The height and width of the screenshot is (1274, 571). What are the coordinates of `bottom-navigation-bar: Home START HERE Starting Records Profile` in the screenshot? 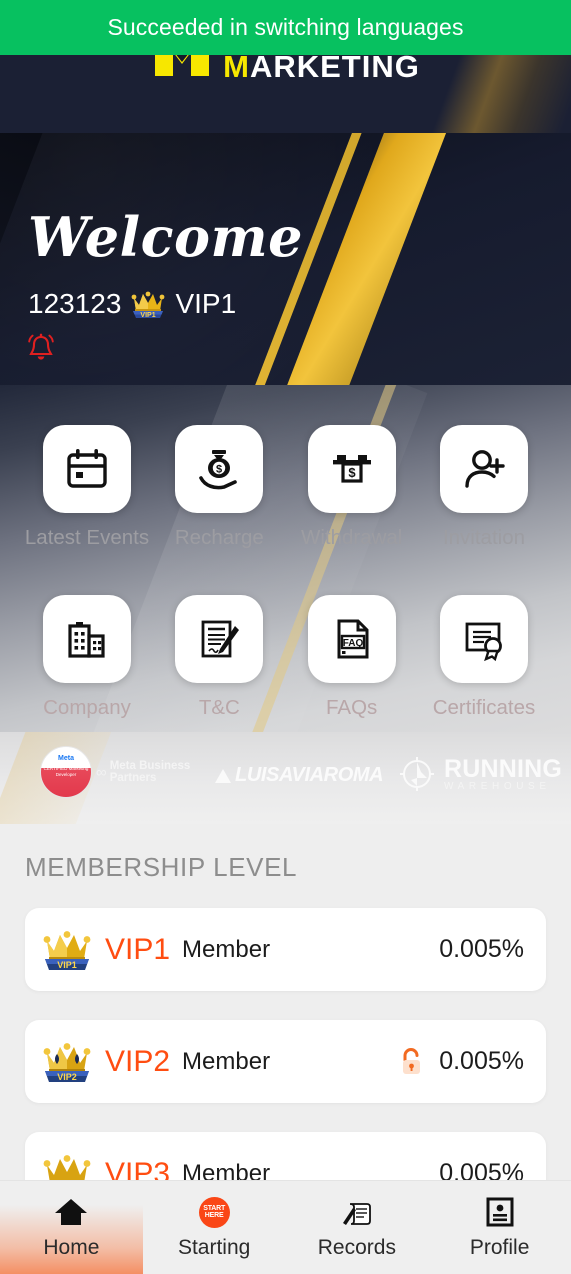 It's located at (285, 1227).